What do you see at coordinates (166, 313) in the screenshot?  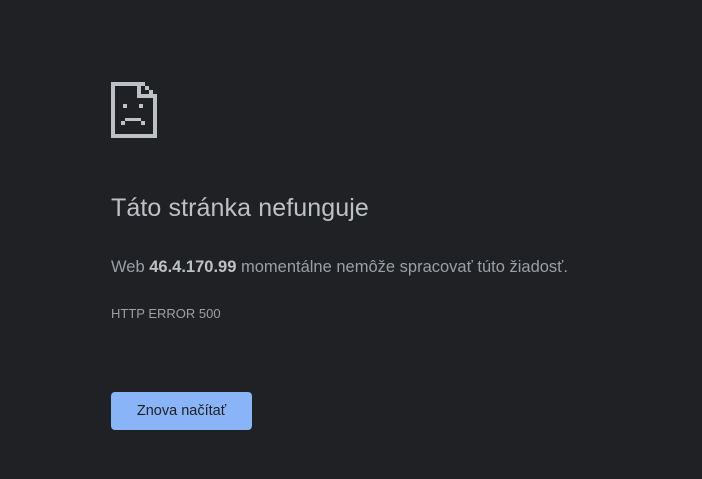 I see `error-code: HTTP ERROR 500` at bounding box center [166, 313].